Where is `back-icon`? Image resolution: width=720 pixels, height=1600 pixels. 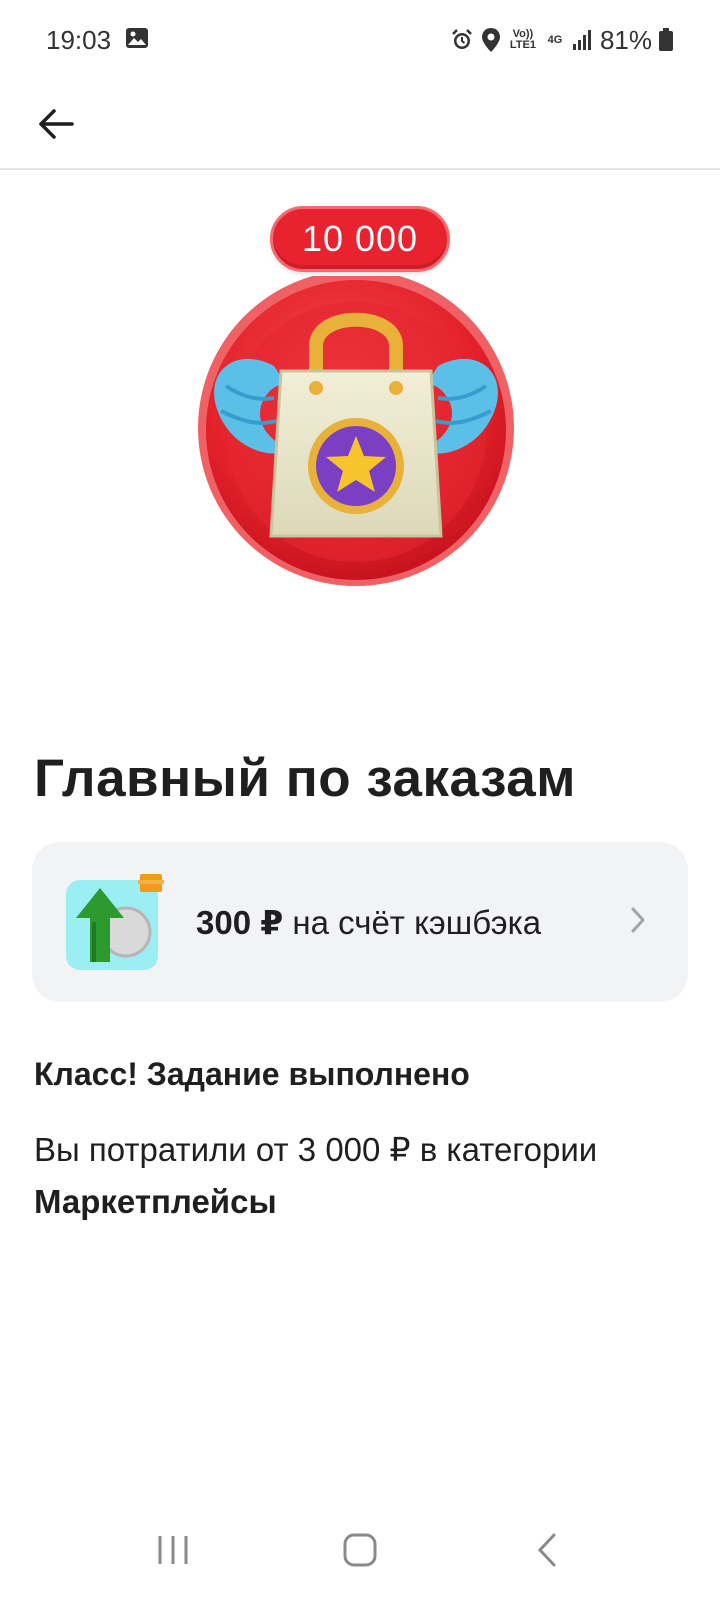
back-icon is located at coordinates (546, 1550).